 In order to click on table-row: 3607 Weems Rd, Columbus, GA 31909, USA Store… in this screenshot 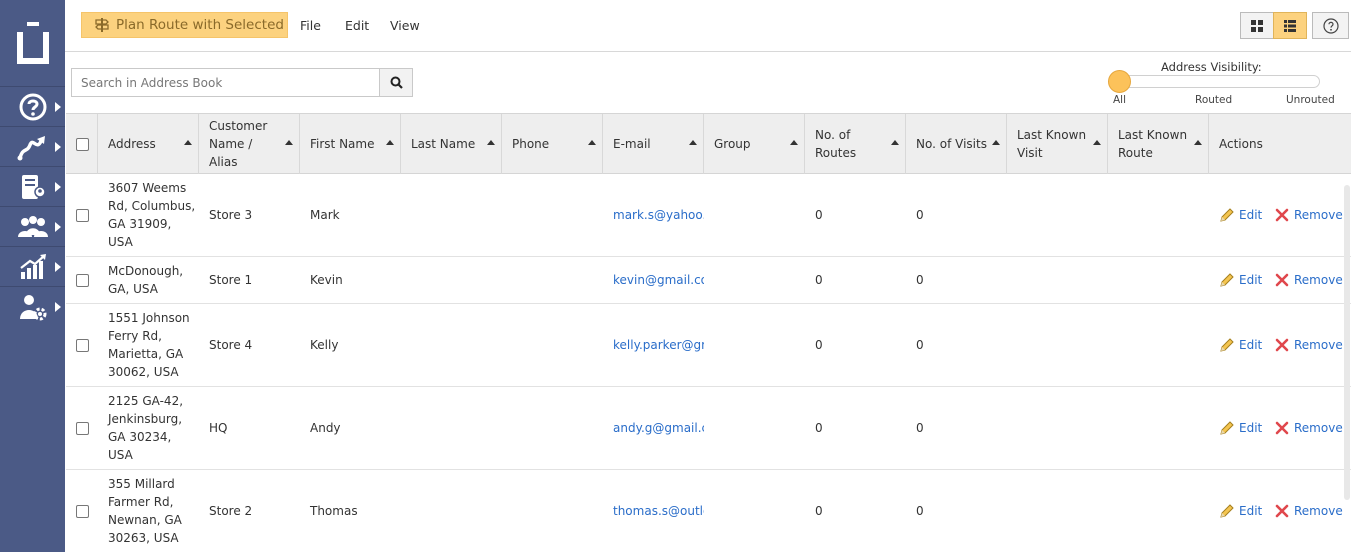, I will do `click(708, 215)`.